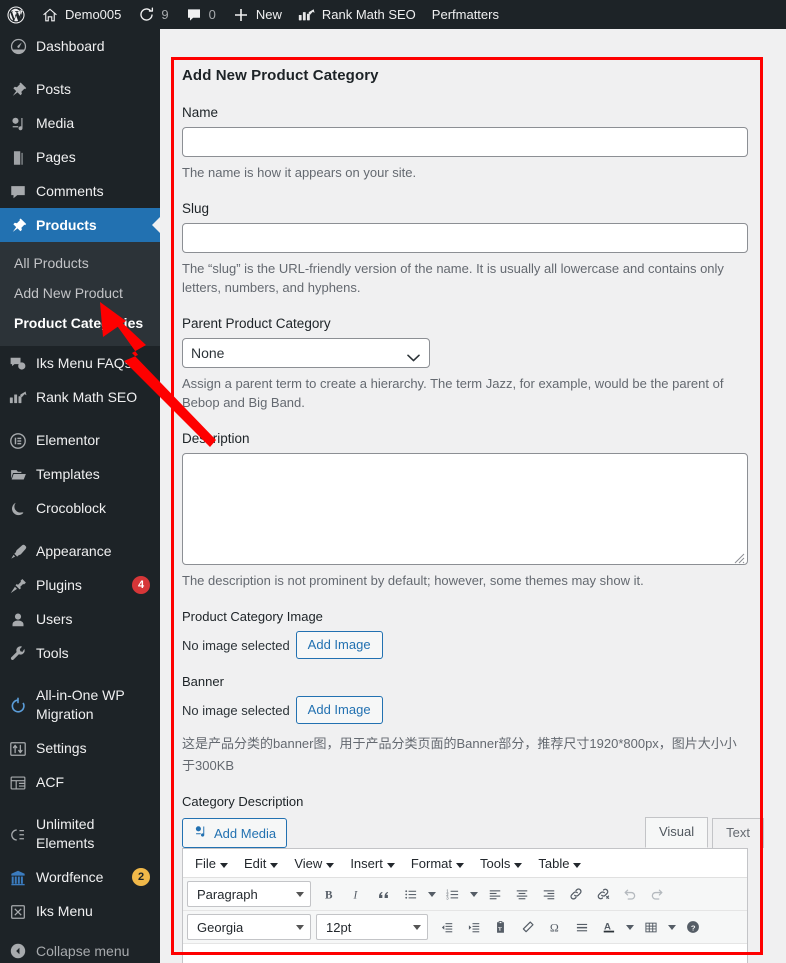  Describe the element at coordinates (329, 894) in the screenshot. I see `bold-icon: B` at that location.